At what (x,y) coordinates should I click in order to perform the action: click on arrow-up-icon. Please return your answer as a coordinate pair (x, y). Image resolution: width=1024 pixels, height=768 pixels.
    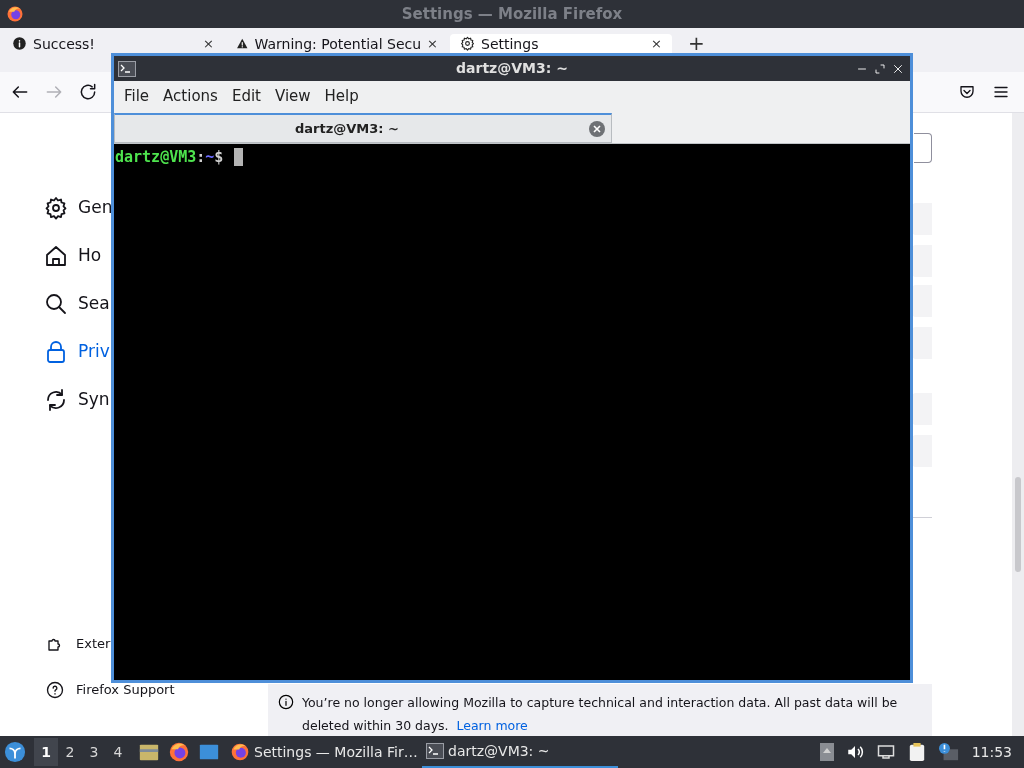
    Looking at the image, I should click on (826, 752).